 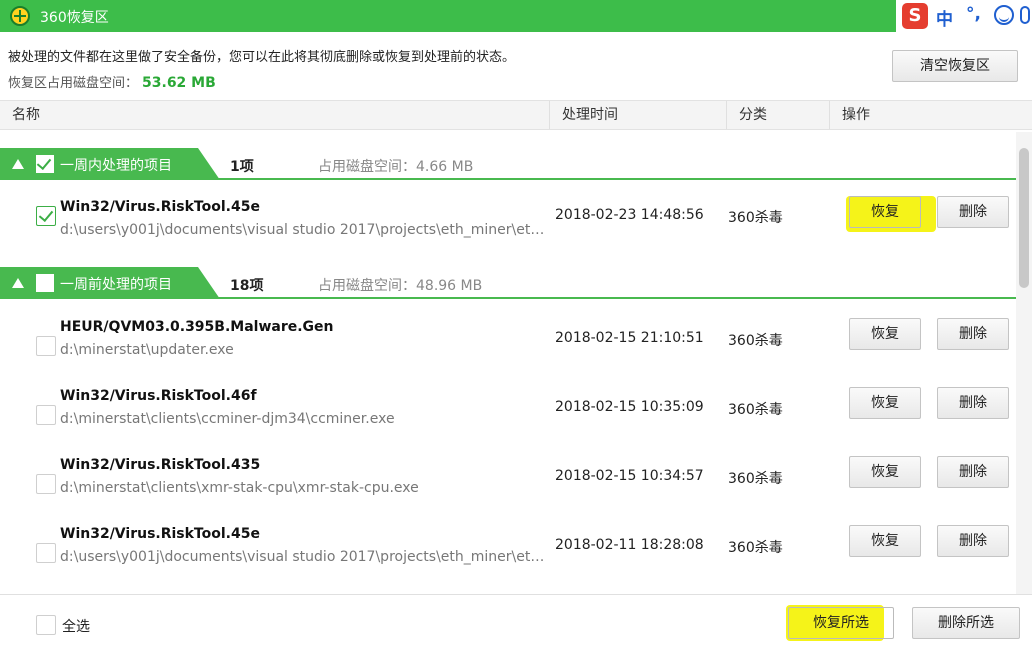 I want to click on item-path: d:\minerstat\updater.exe, so click(x=147, y=350).